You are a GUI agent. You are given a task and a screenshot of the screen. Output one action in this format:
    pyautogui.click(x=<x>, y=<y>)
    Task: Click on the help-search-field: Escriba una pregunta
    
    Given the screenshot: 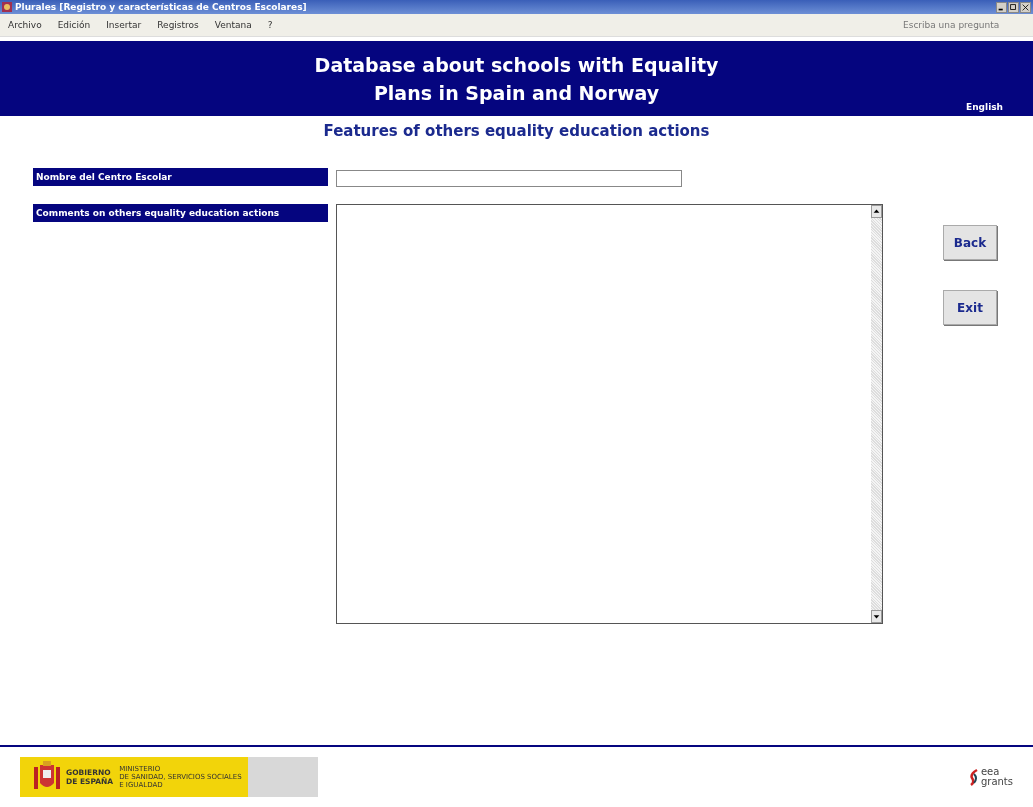 What is the action you would take?
    pyautogui.click(x=963, y=25)
    